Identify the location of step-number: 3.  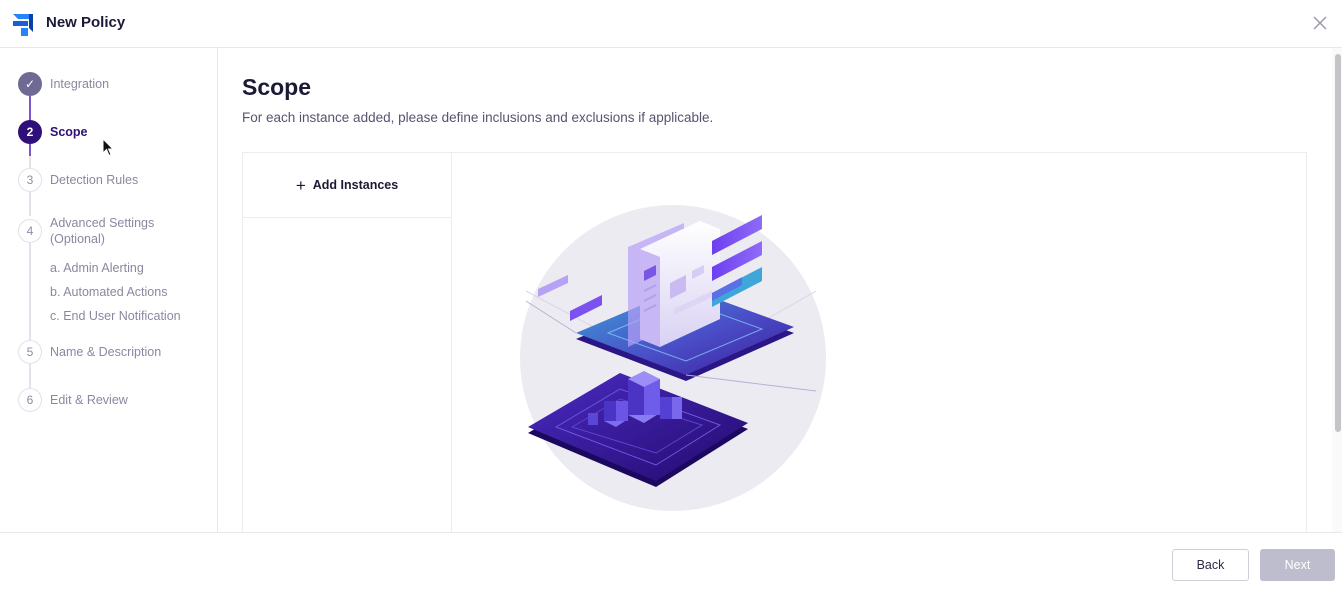
(30, 180).